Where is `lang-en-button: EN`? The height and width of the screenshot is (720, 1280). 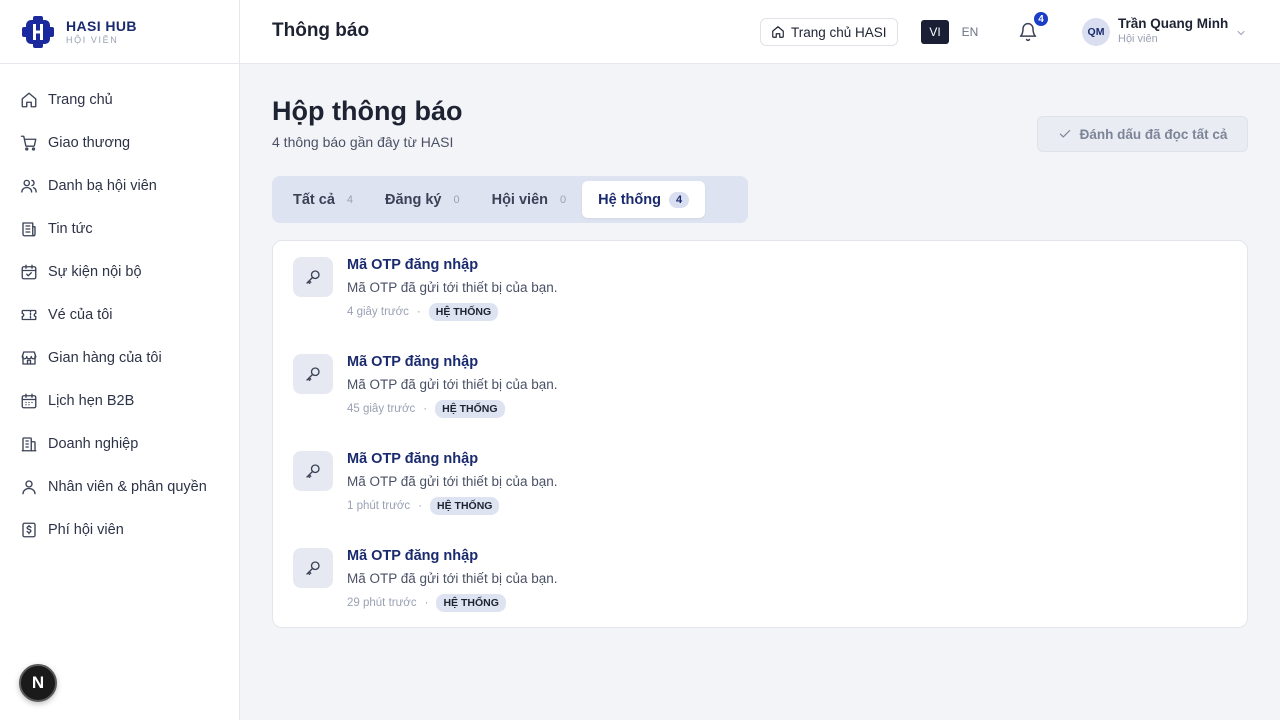
lang-en-button: EN is located at coordinates (970, 32).